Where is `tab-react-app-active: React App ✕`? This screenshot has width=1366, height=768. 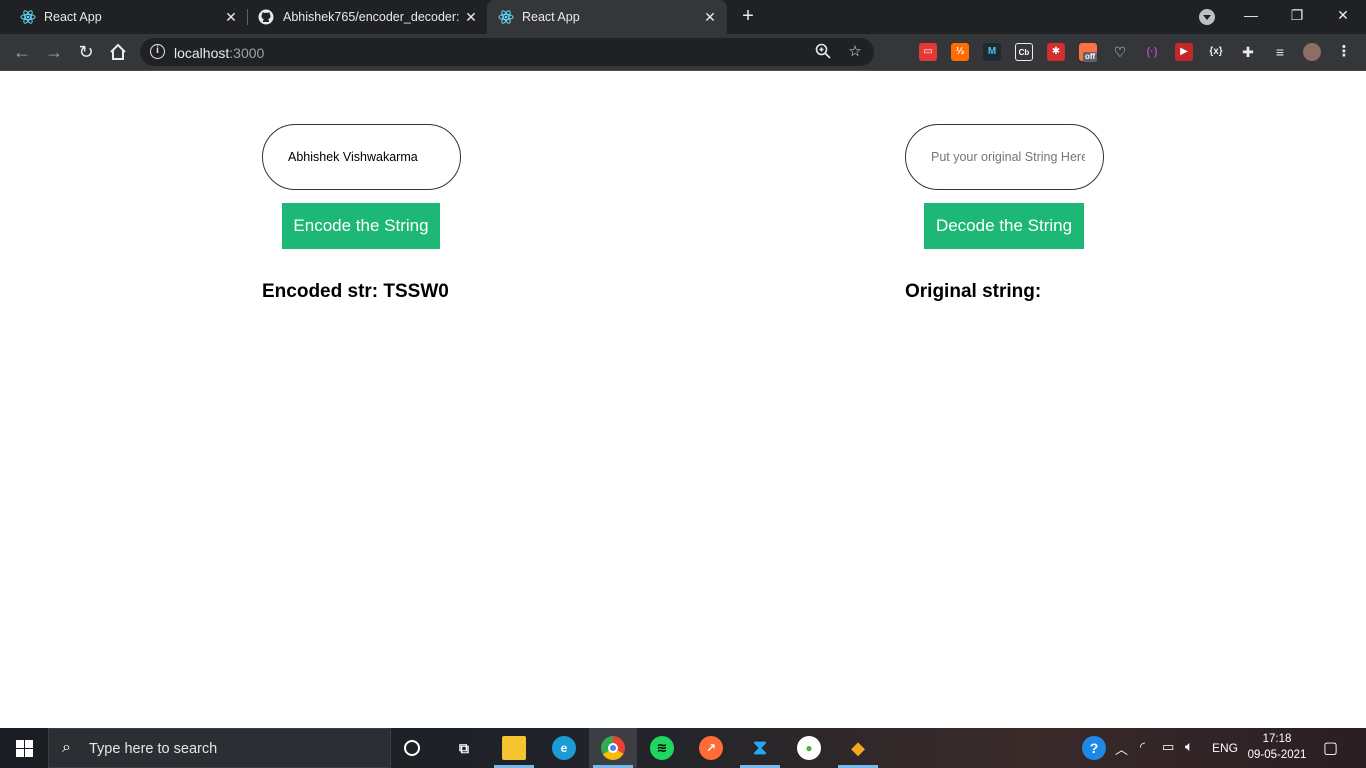 tab-react-app-active: React App ✕ is located at coordinates (607, 17).